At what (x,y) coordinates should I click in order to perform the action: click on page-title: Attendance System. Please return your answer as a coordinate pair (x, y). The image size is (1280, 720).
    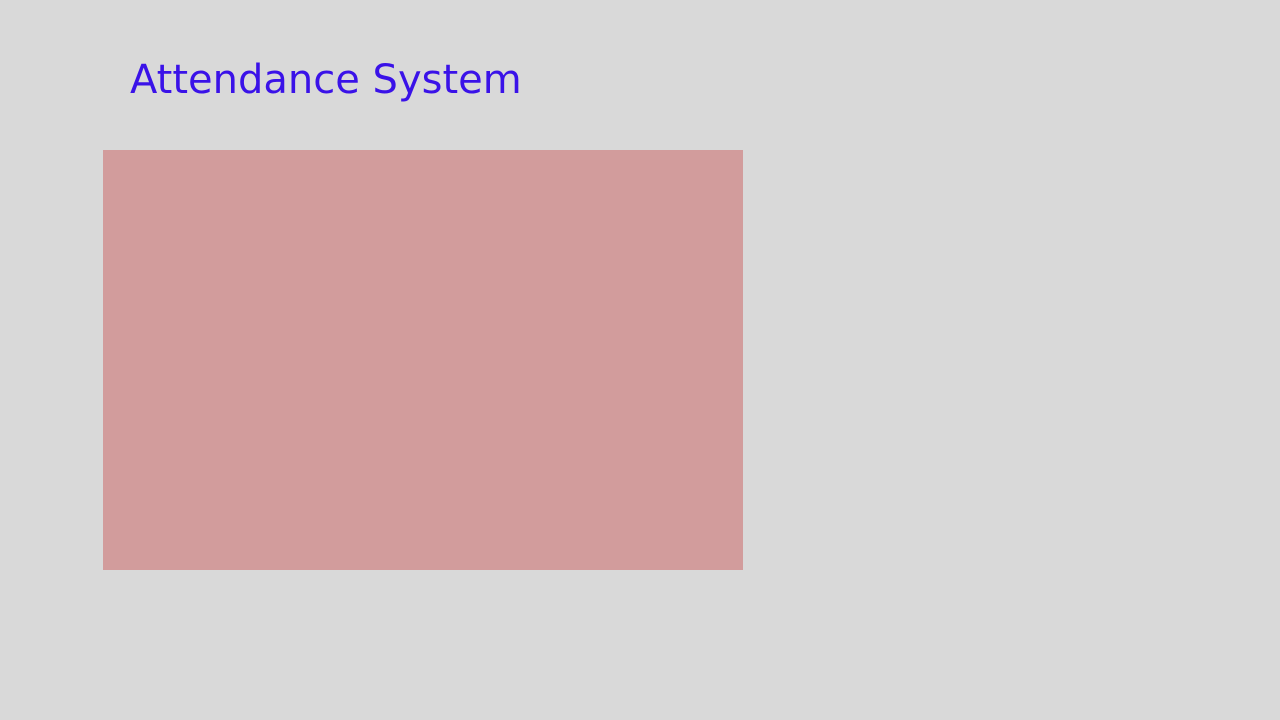
    Looking at the image, I should click on (326, 80).